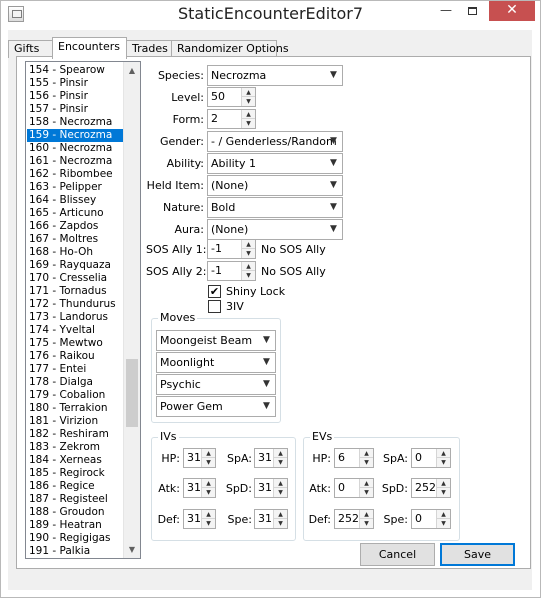 This screenshot has height=598, width=541. What do you see at coordinates (89, 48) in the screenshot?
I see `tab-encounters: Encounters` at bounding box center [89, 48].